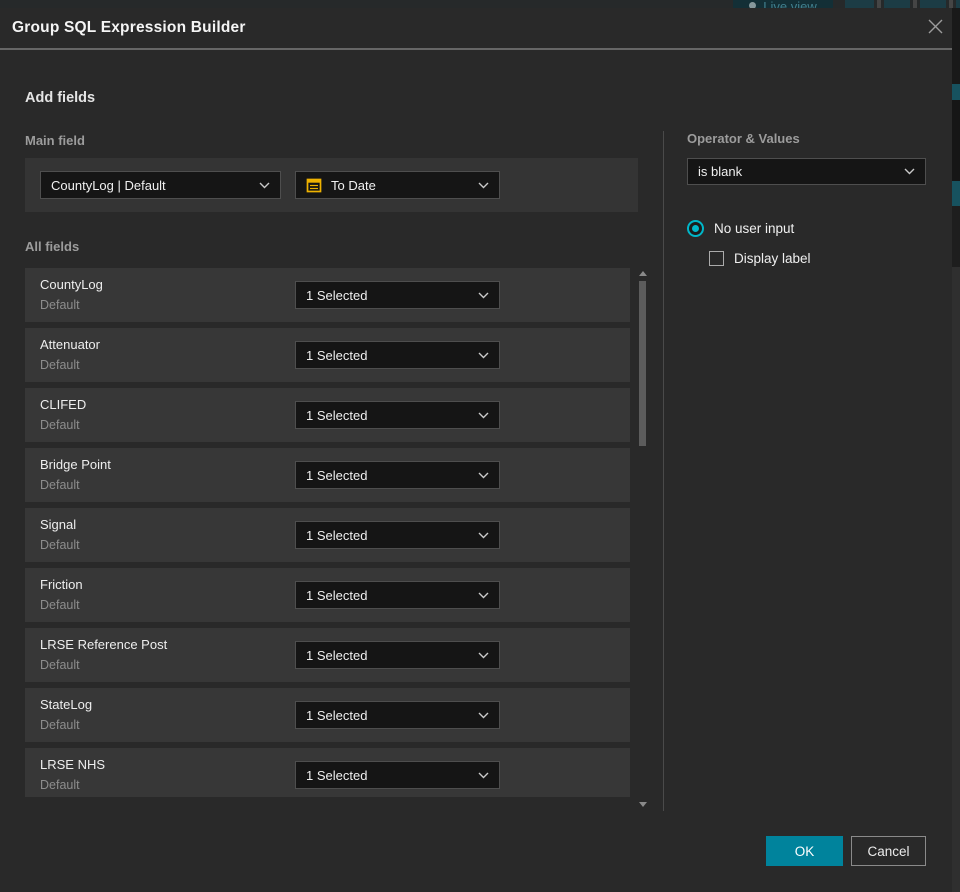 This screenshot has height=892, width=960. Describe the element at coordinates (643, 273) in the screenshot. I see `scroll-up-arrow-icon` at that location.